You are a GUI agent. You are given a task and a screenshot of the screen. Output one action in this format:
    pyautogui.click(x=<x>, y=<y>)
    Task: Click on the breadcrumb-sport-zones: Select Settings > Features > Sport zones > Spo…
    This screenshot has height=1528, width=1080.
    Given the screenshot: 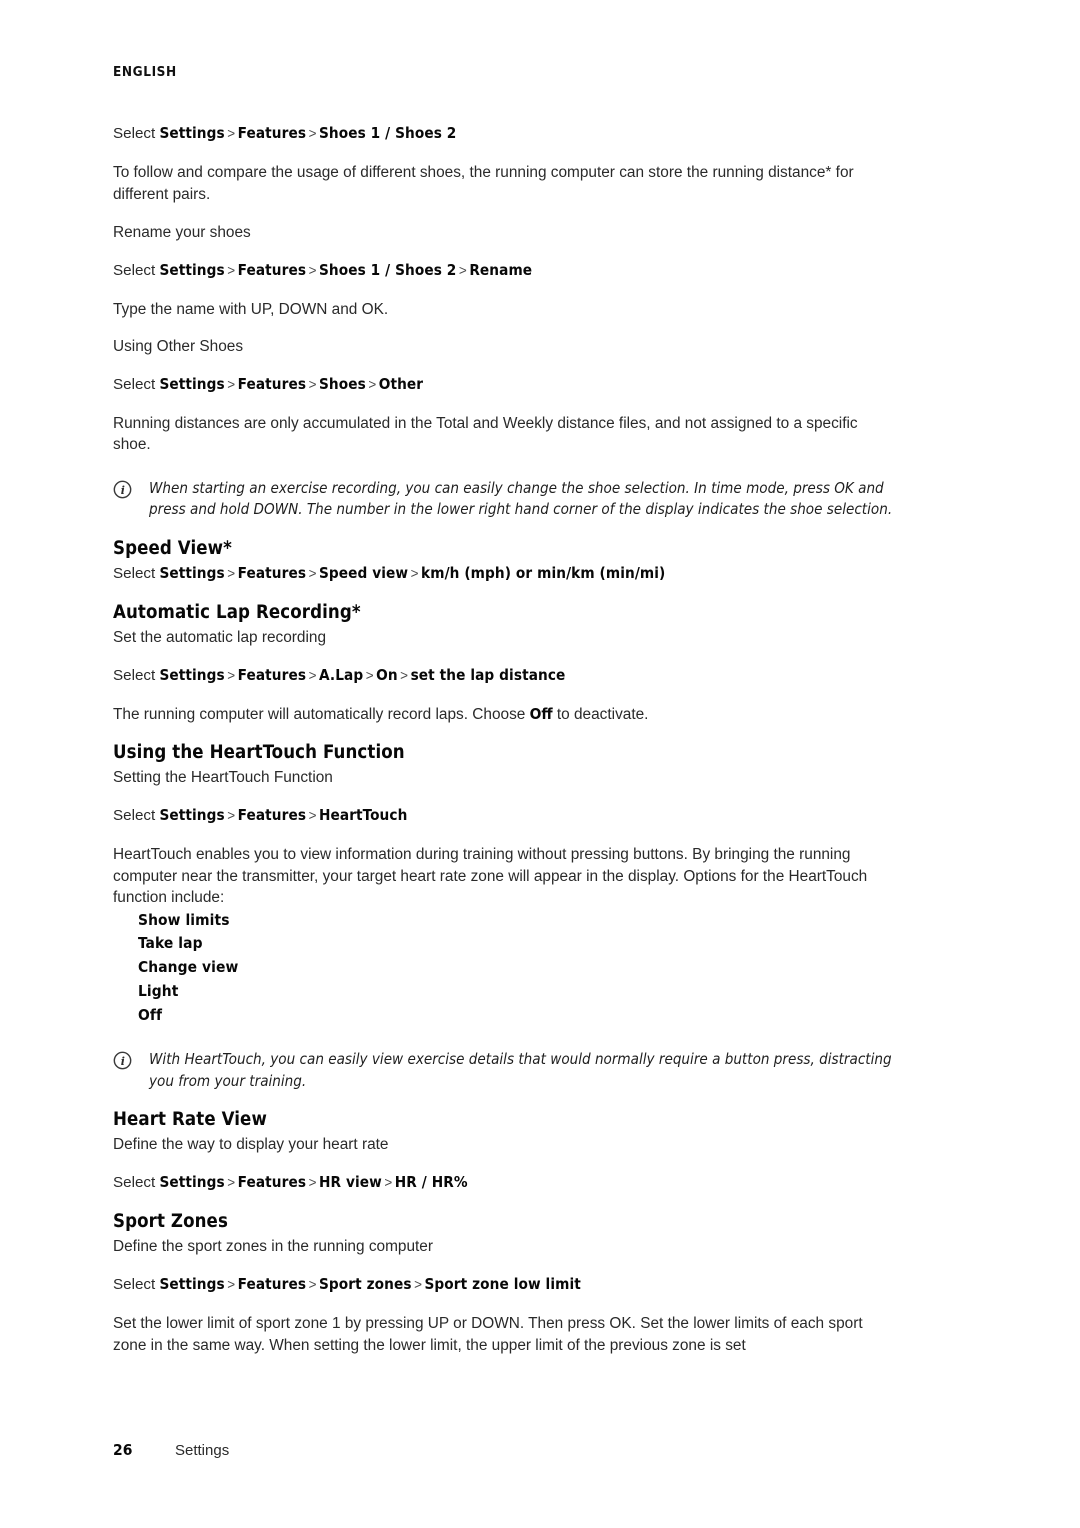 What is the action you would take?
    pyautogui.click(x=505, y=1284)
    